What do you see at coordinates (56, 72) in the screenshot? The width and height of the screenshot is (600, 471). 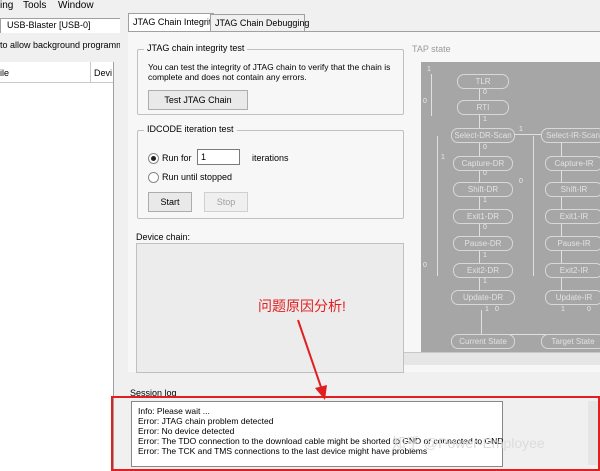 I see `file-grid-header: ile Devi` at bounding box center [56, 72].